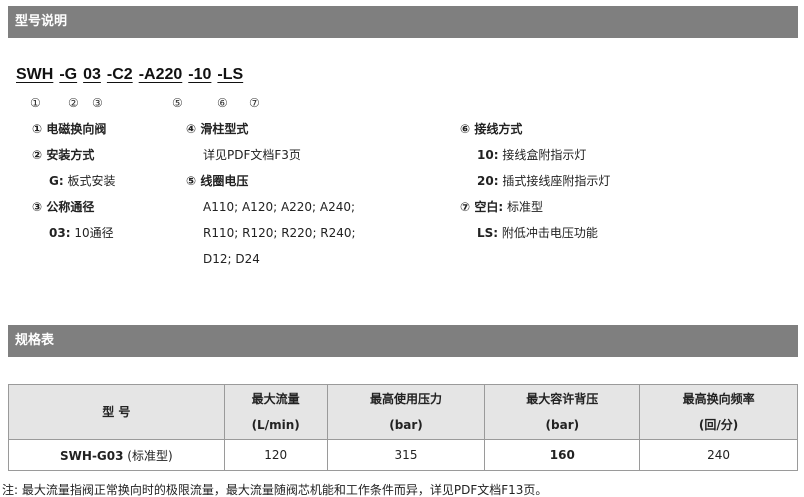  I want to click on section-header-model-description: 型号说明, so click(403, 22).